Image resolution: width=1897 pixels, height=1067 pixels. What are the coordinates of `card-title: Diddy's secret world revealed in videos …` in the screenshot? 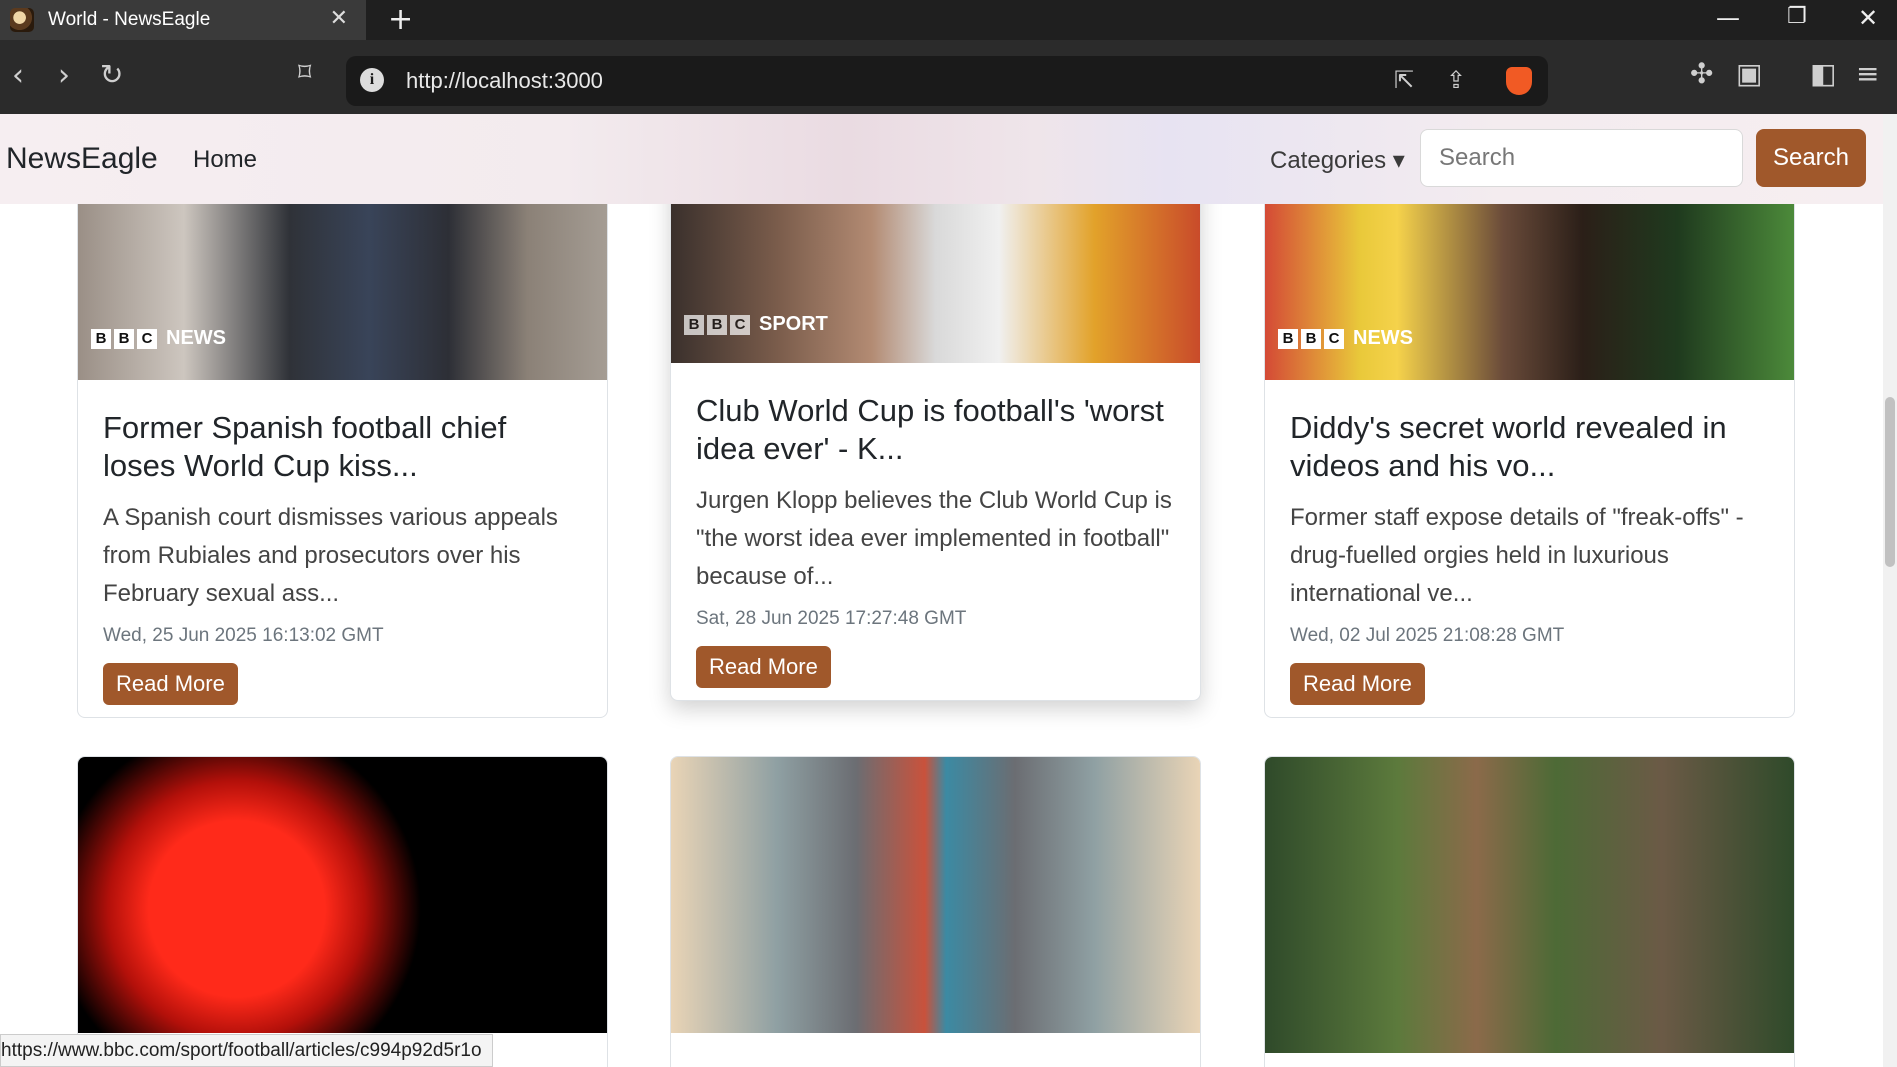 It's located at (1529, 447).